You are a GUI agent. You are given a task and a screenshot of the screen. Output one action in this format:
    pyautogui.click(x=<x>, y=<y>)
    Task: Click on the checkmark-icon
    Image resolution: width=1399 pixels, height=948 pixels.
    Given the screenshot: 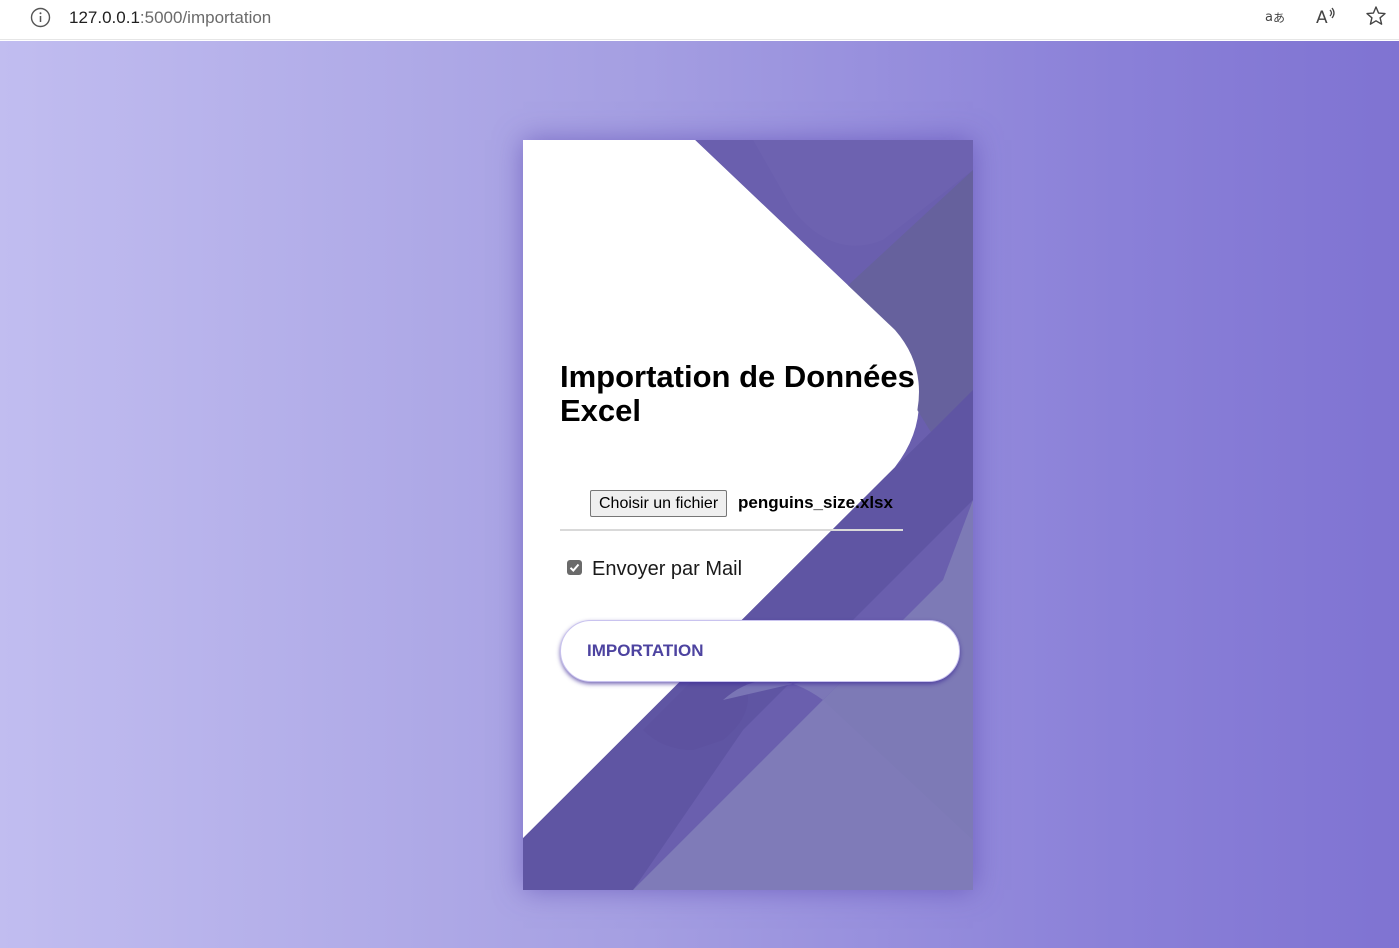 What is the action you would take?
    pyautogui.click(x=574, y=567)
    